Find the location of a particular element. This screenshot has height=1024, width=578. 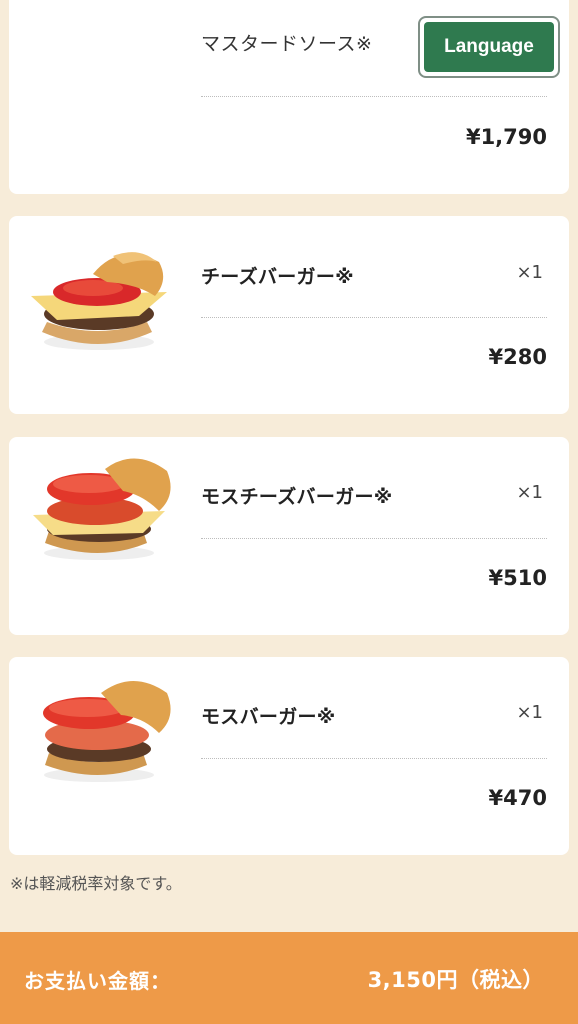

payment-total: 3,150円（税込） is located at coordinates (455, 980).